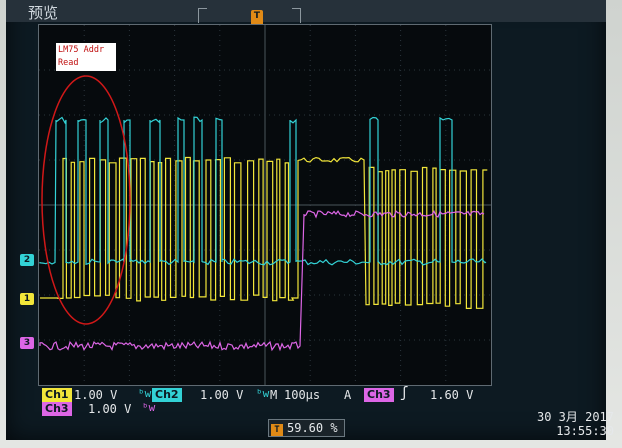  Describe the element at coordinates (575, 417) in the screenshot. I see `date-text: 30 3月 2017` at that location.